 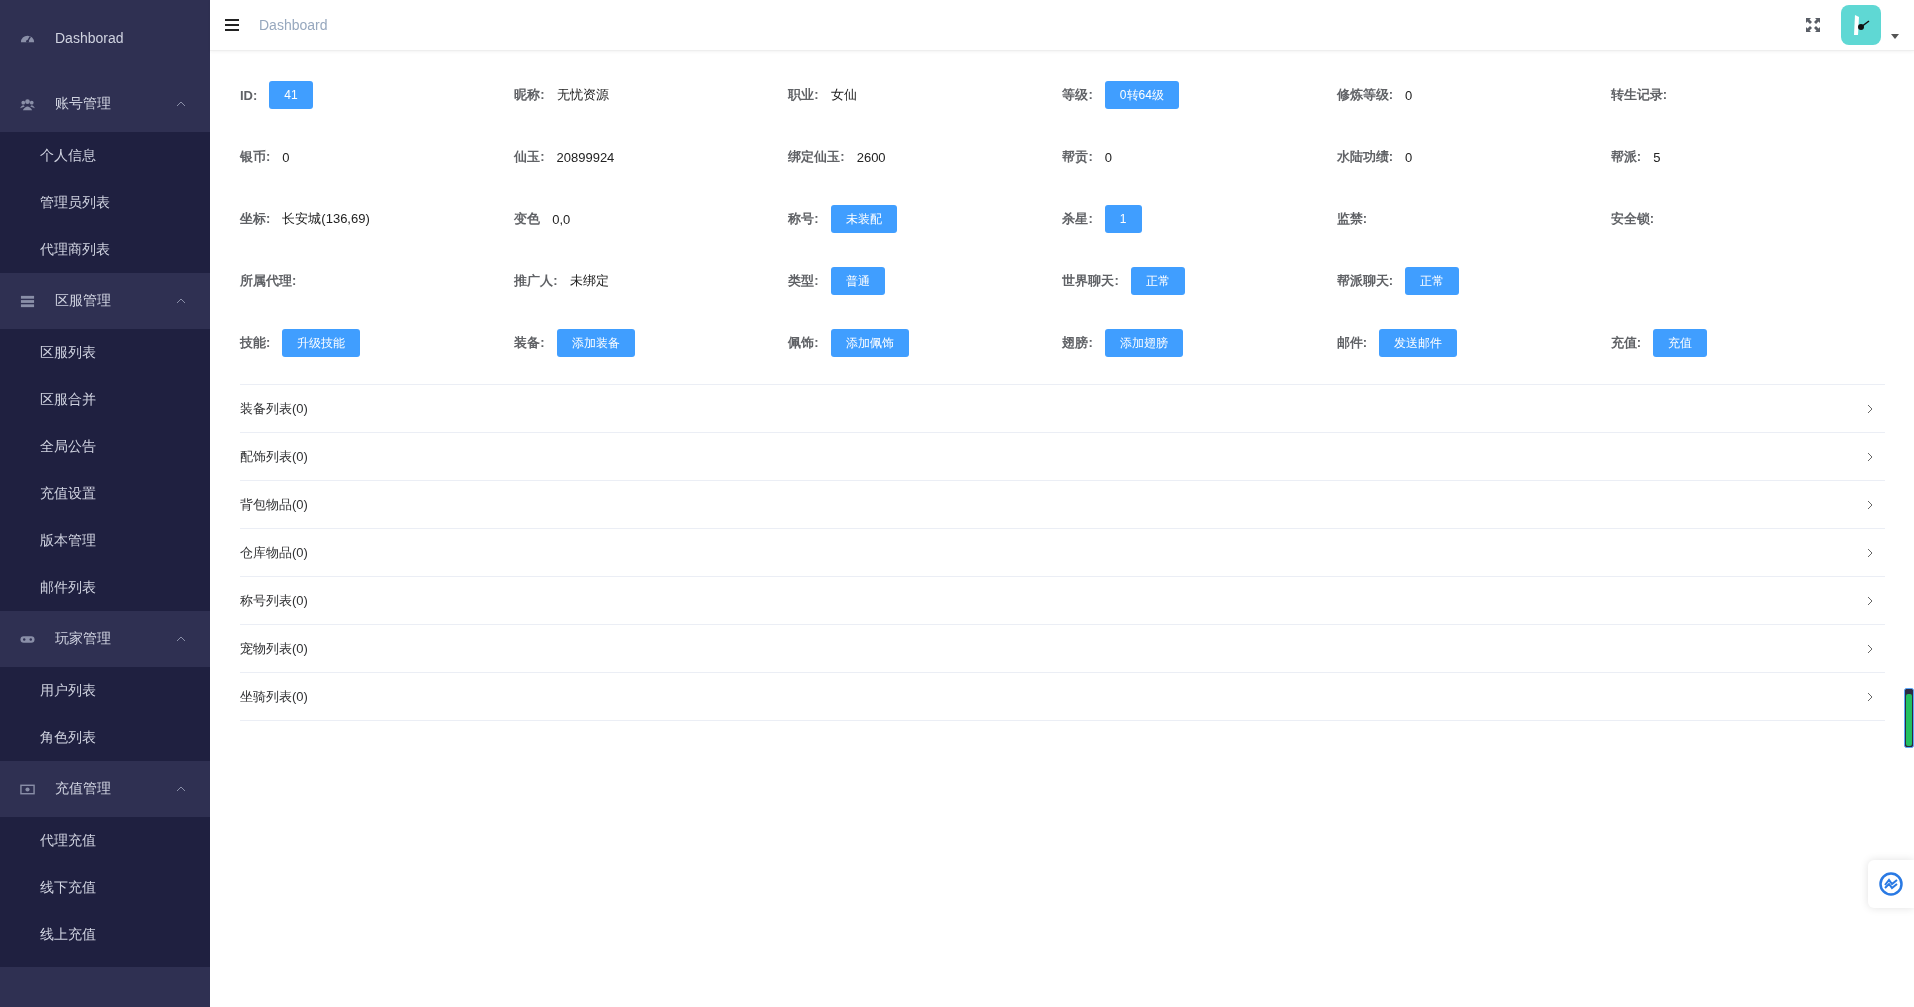 What do you see at coordinates (1351, 343) in the screenshot?
I see `field-label: 邮件:` at bounding box center [1351, 343].